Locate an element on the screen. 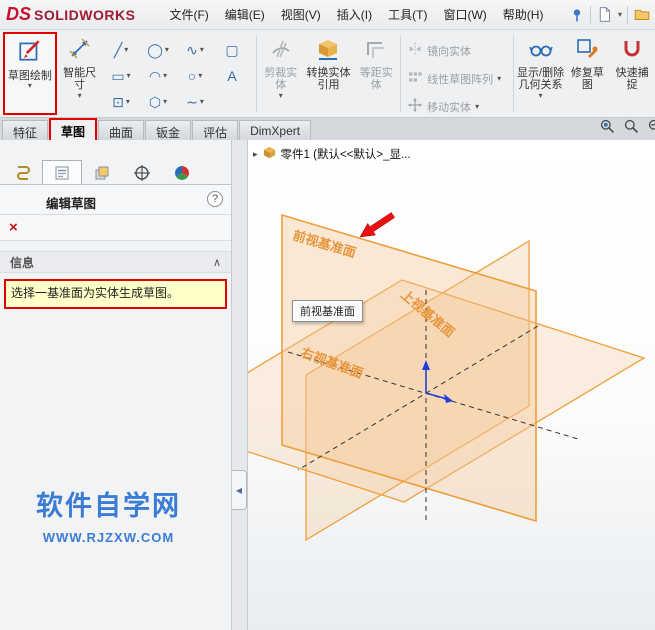  repair-sketch-label: 修复草图 is located at coordinates (587, 79).